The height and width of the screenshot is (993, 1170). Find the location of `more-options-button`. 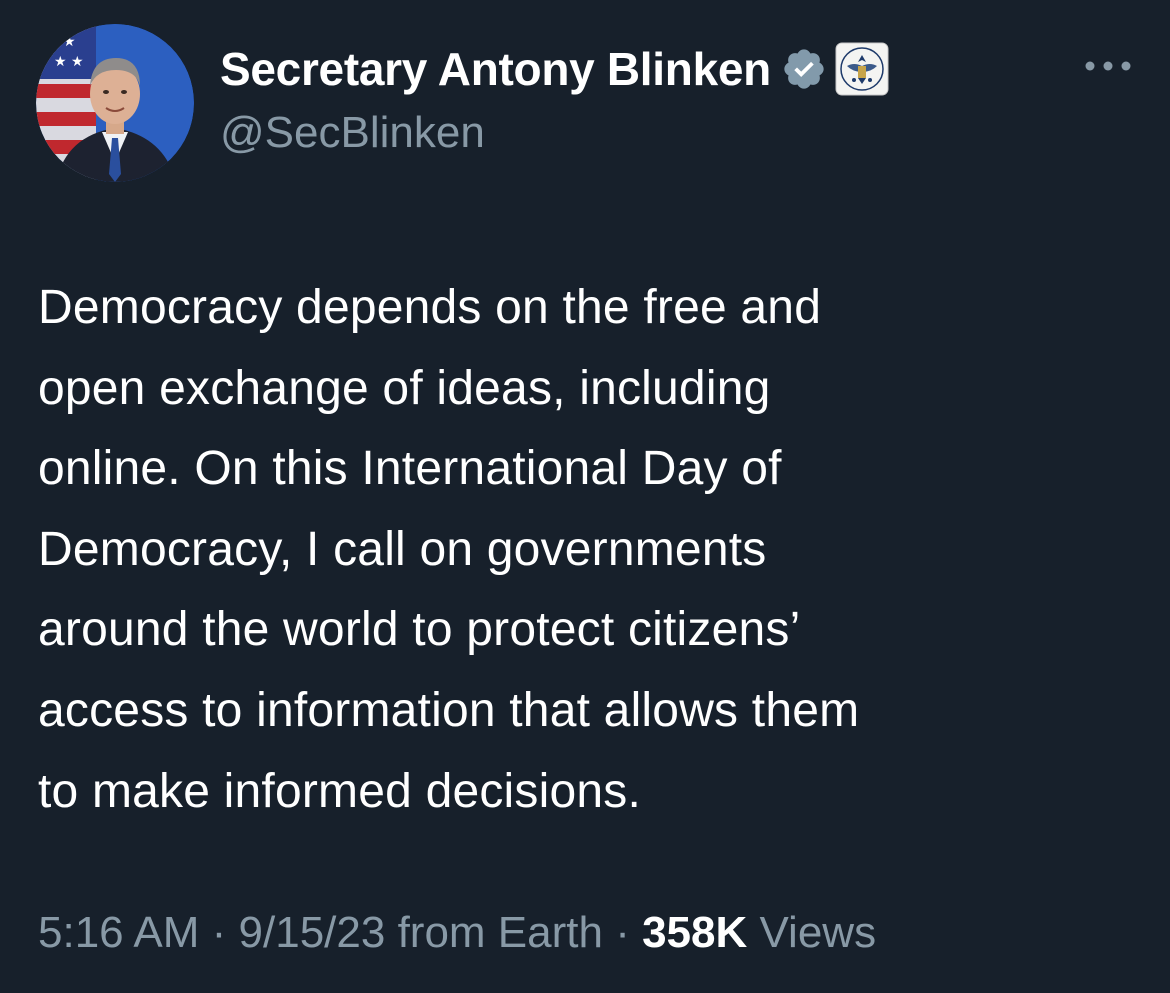

more-options-button is located at coordinates (1108, 66).